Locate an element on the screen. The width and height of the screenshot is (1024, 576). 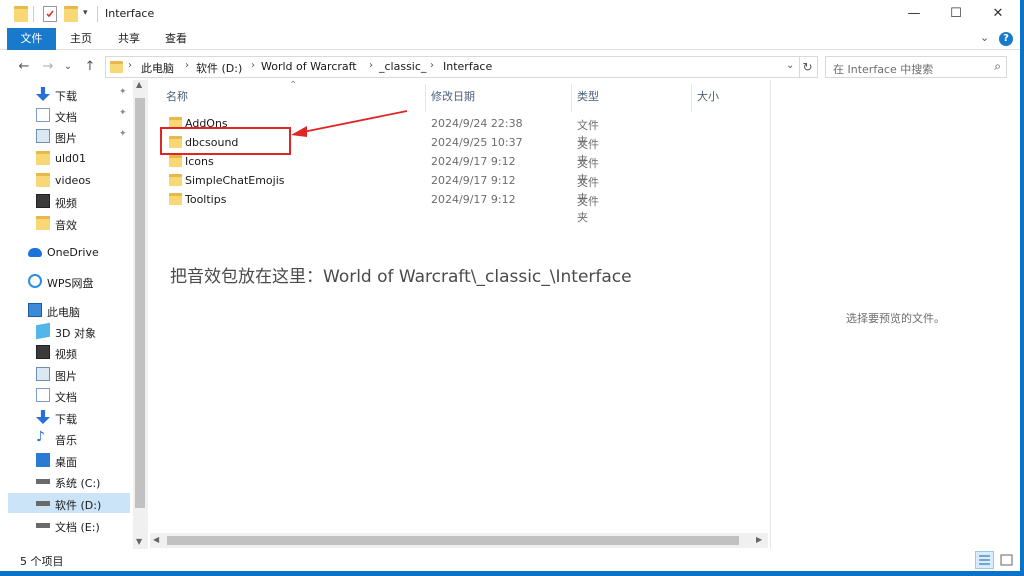
column-header-type: 类型 is located at coordinates (588, 96).